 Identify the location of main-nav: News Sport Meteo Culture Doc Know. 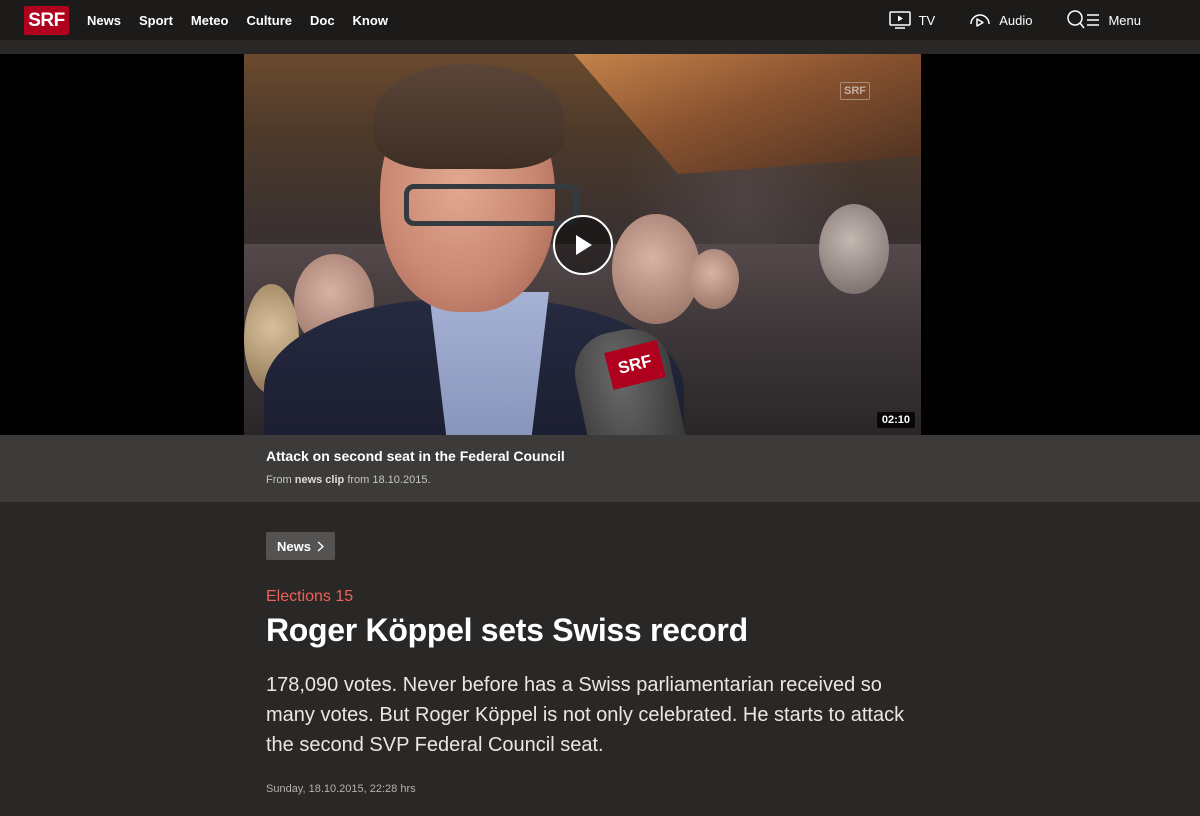
(246, 20).